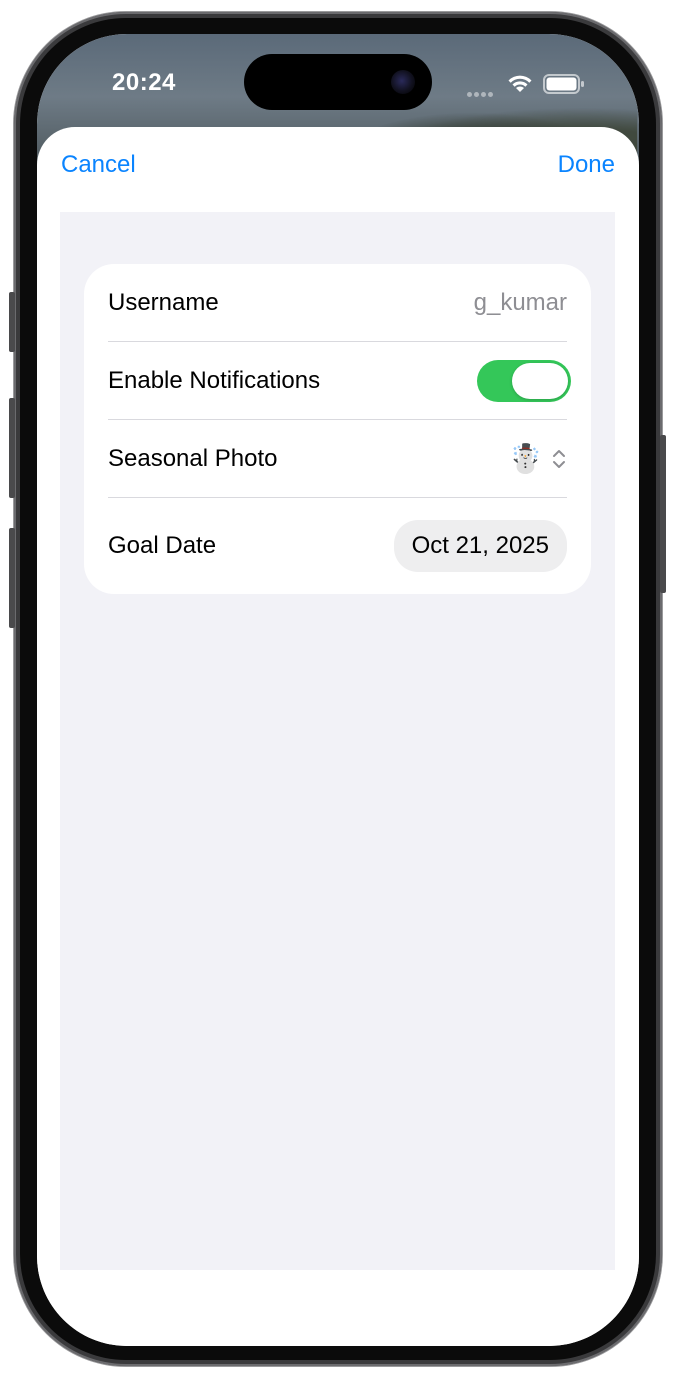  I want to click on power-button, so click(663, 514).